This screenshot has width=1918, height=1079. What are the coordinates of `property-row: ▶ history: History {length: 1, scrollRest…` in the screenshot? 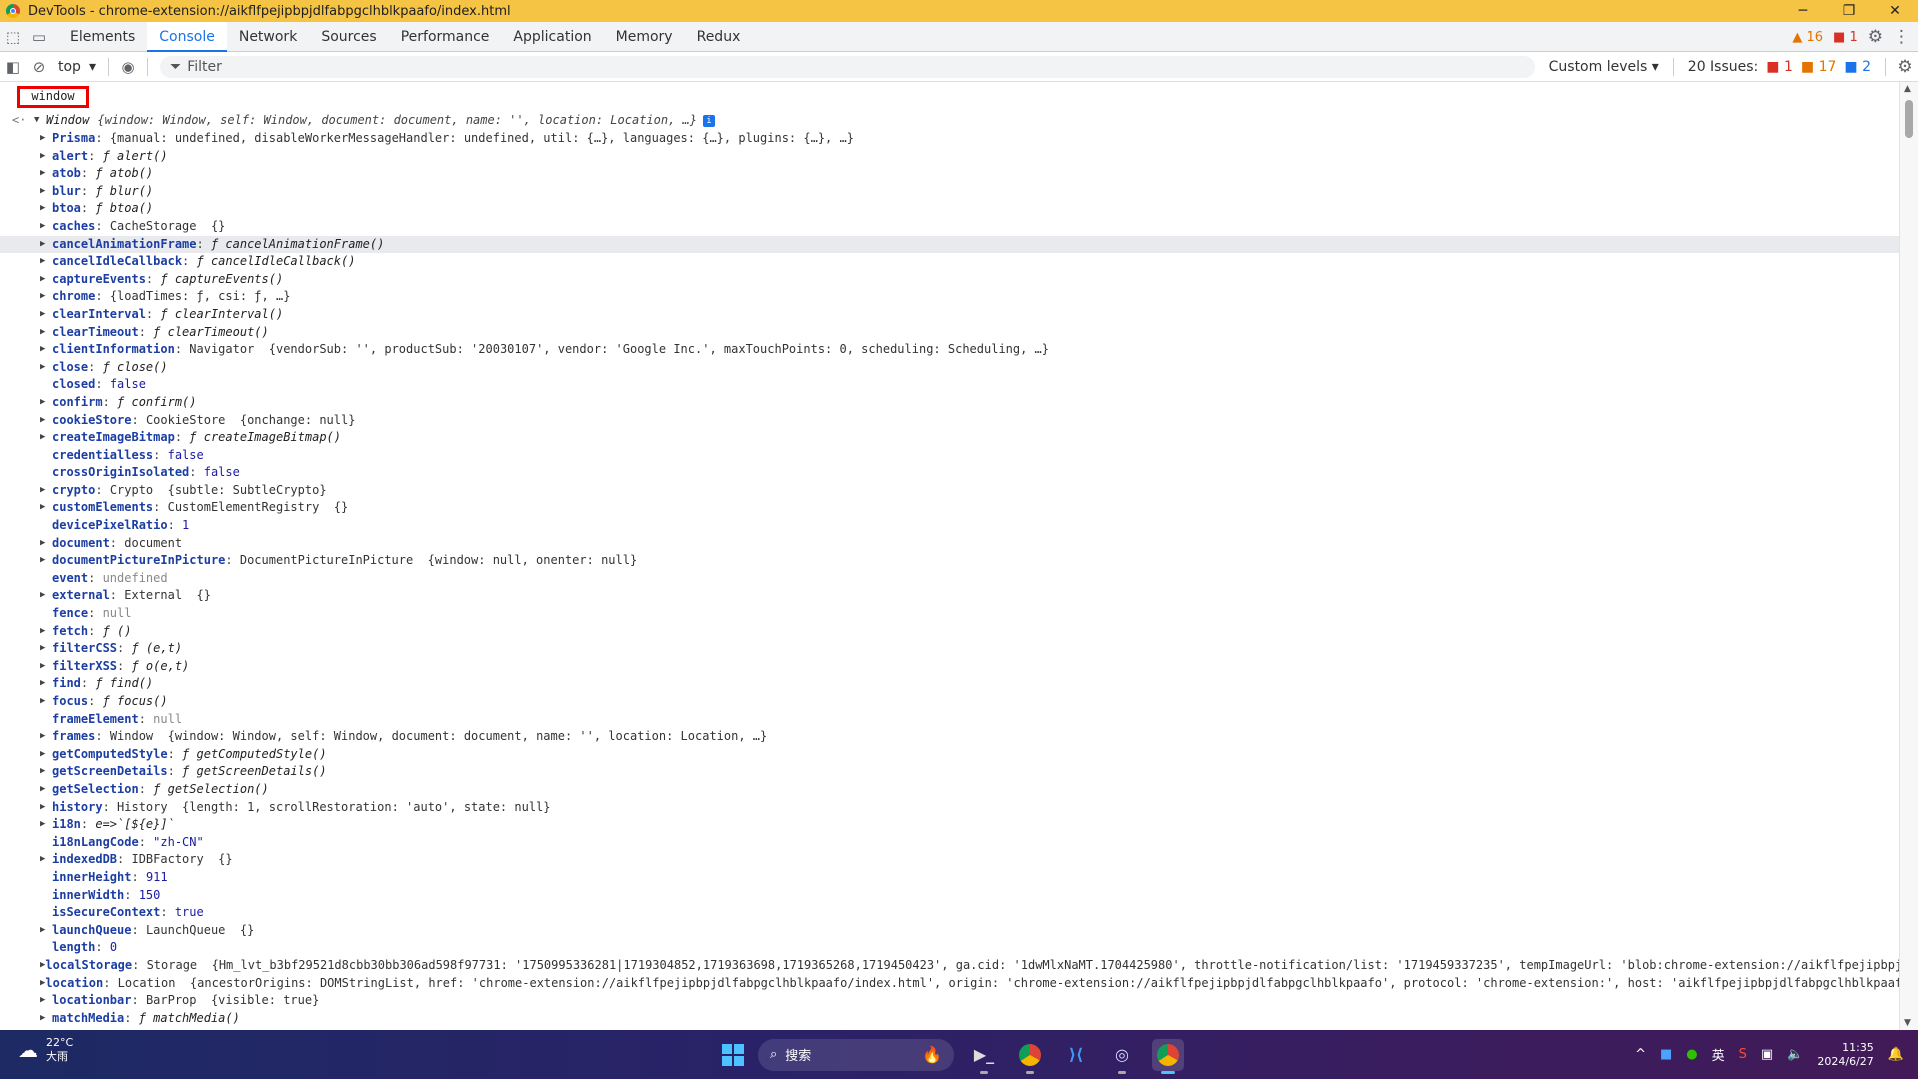 It's located at (970, 808).